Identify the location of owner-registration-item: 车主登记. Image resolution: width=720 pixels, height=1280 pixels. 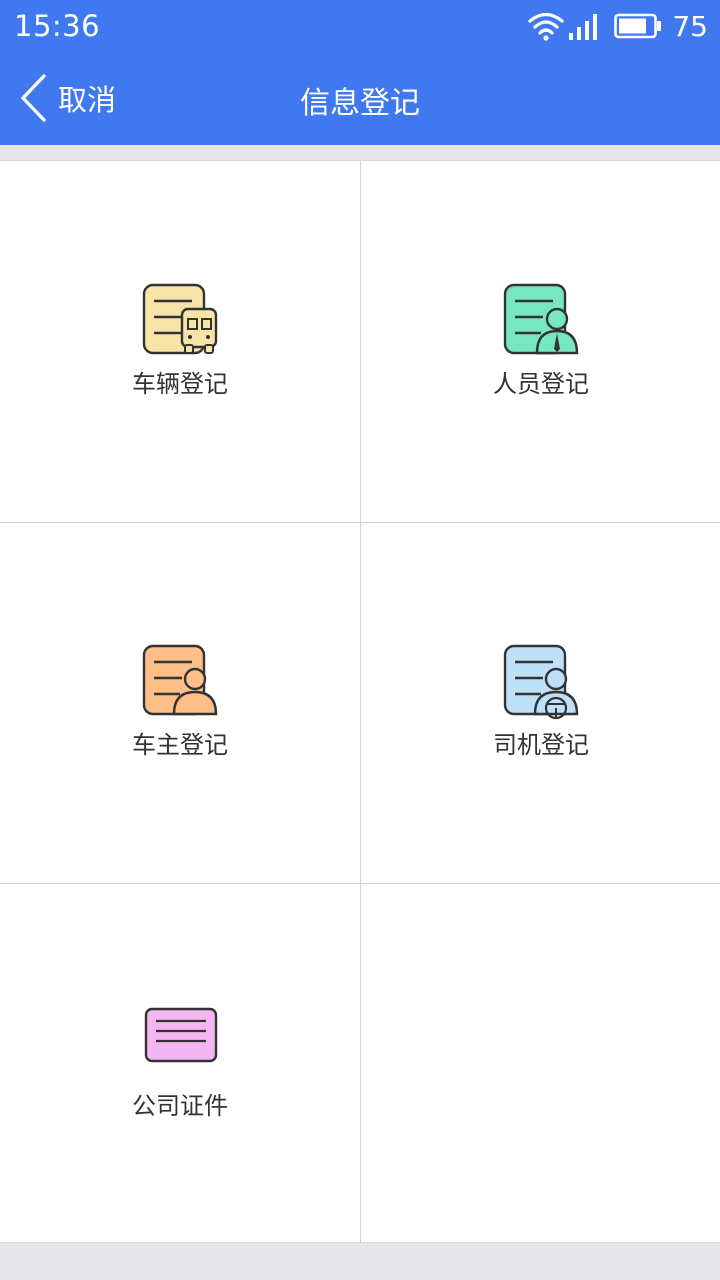
(180, 702).